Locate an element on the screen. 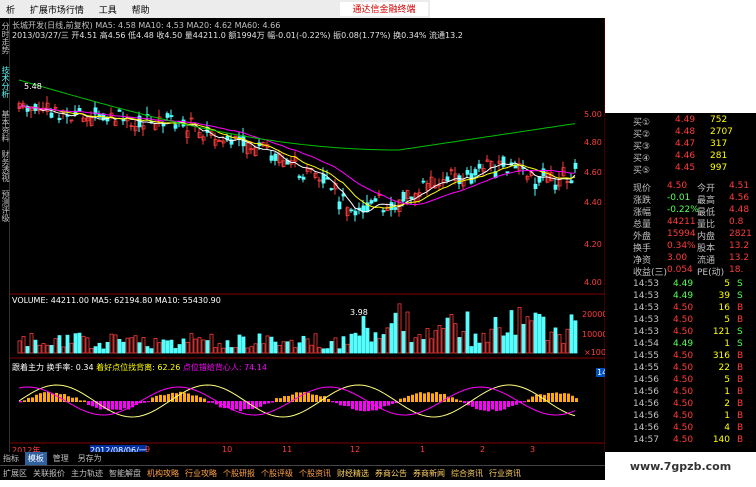 This screenshot has height=487, width=756. bottom-tab: 机构攻略 is located at coordinates (163, 473).